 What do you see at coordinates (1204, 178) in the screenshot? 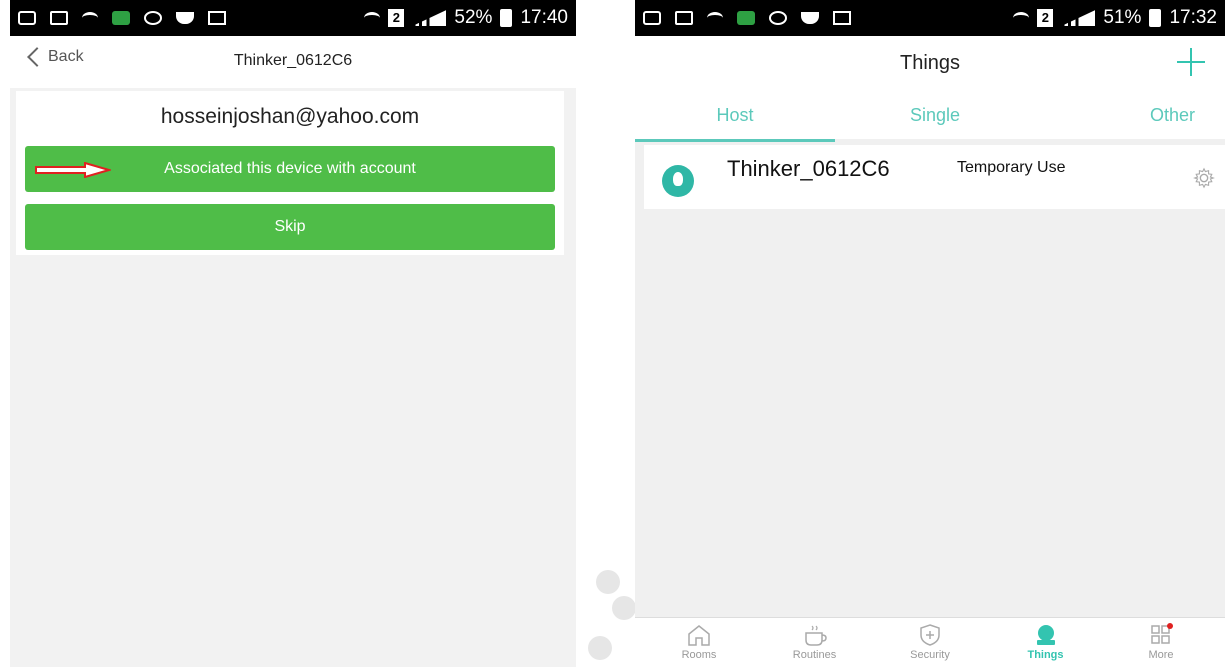
I see `gear-icon` at bounding box center [1204, 178].